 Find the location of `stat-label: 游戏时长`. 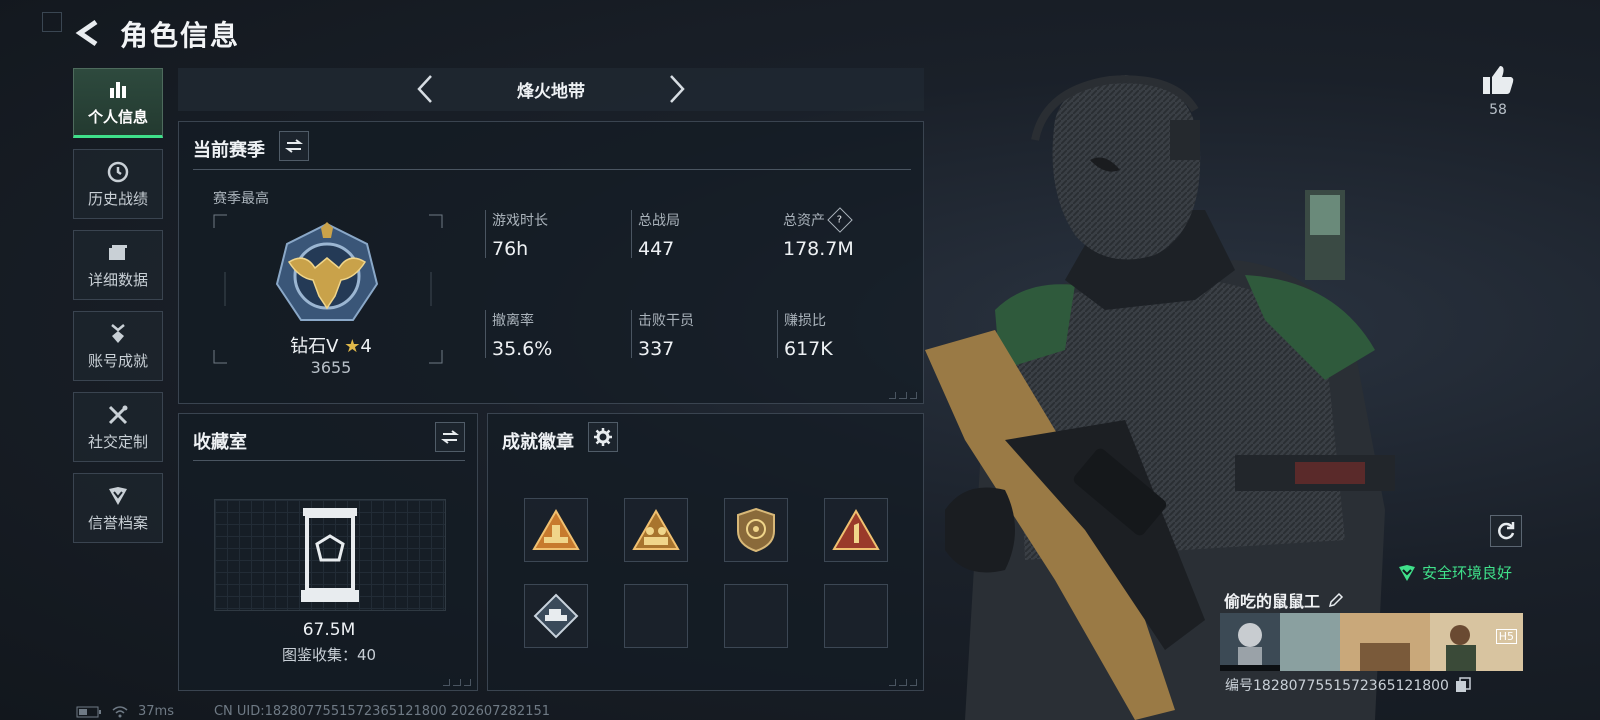

stat-label: 游戏时长 is located at coordinates (520, 221).